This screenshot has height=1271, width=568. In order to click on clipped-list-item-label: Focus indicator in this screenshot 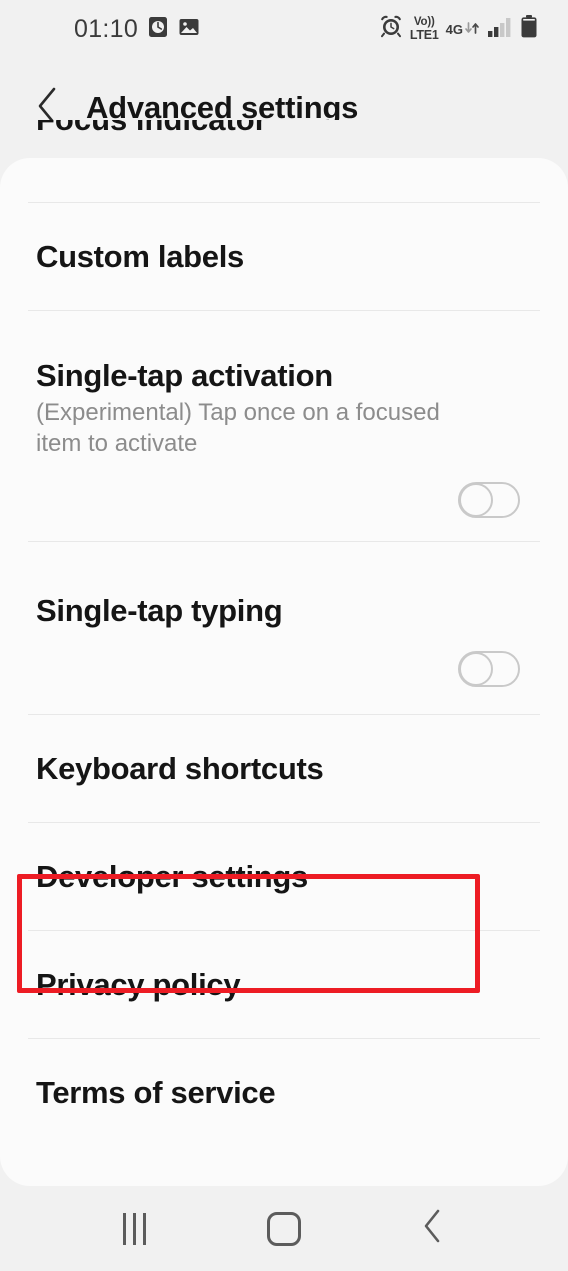, I will do `click(151, 129)`.